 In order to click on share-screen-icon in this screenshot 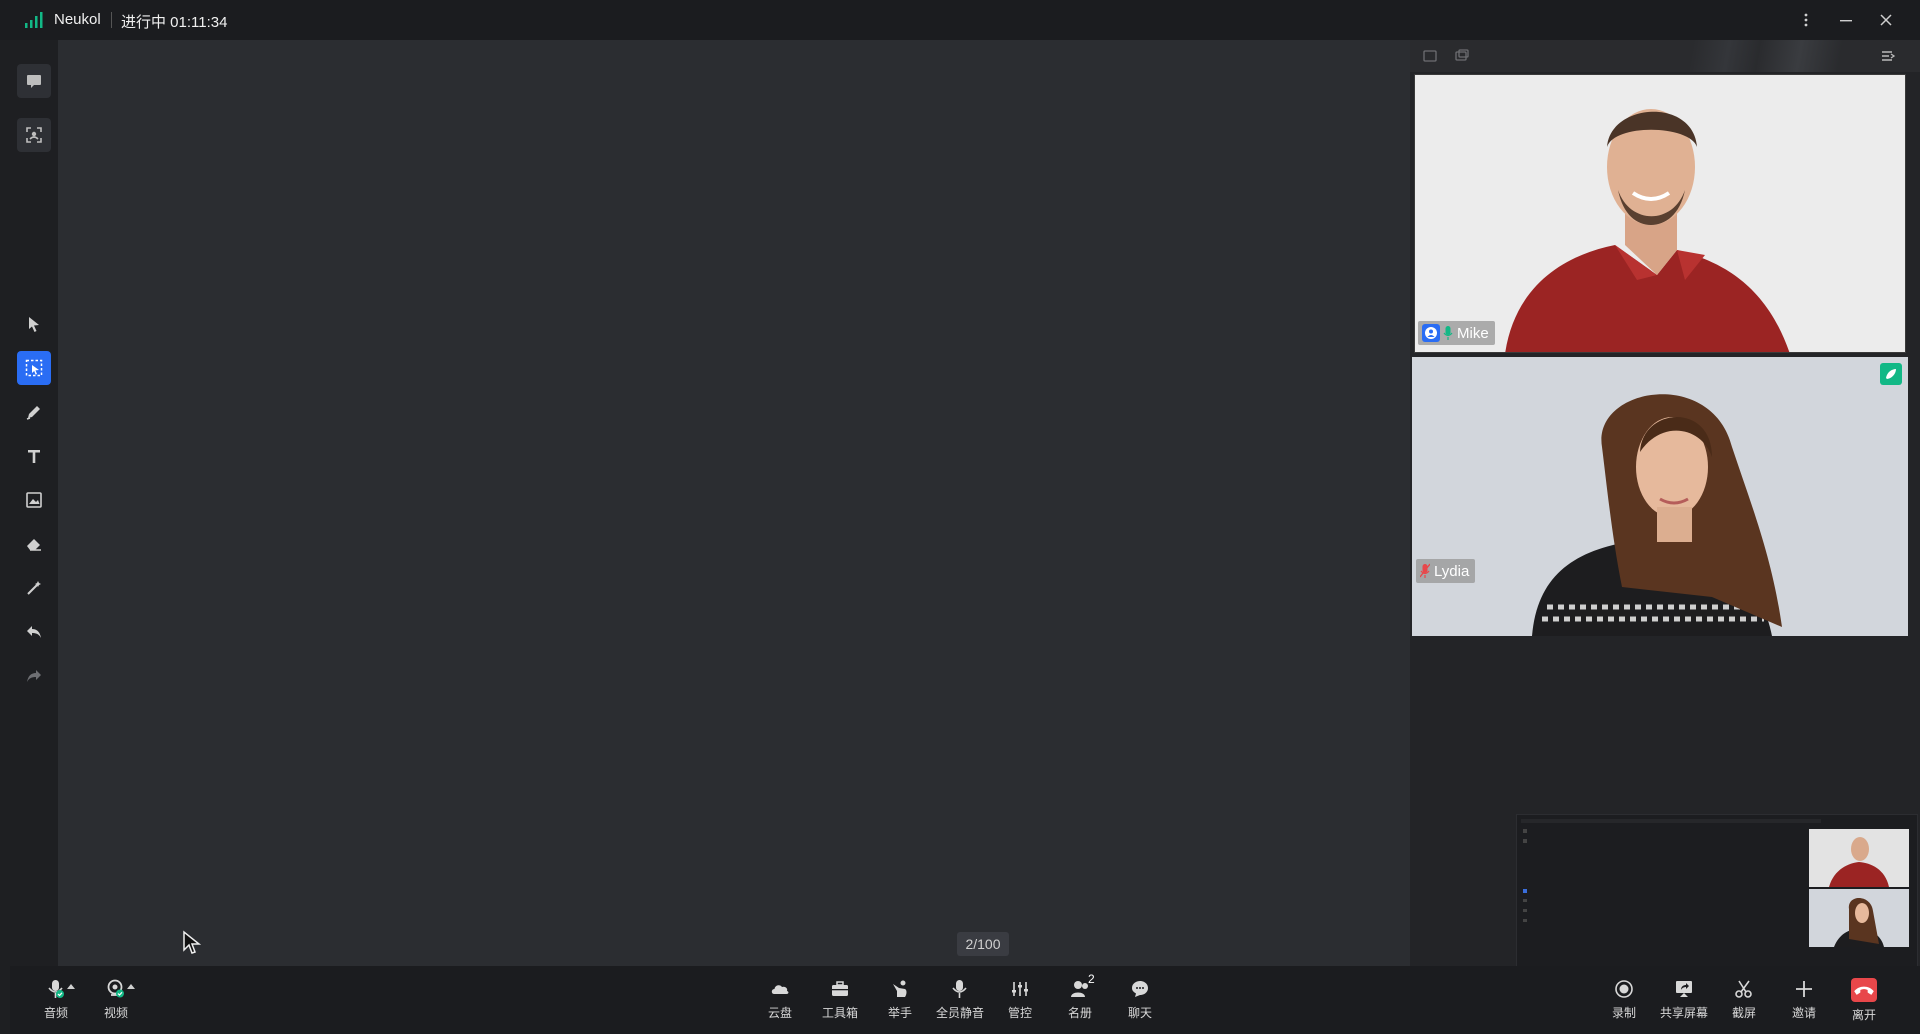, I will do `click(1684, 989)`.